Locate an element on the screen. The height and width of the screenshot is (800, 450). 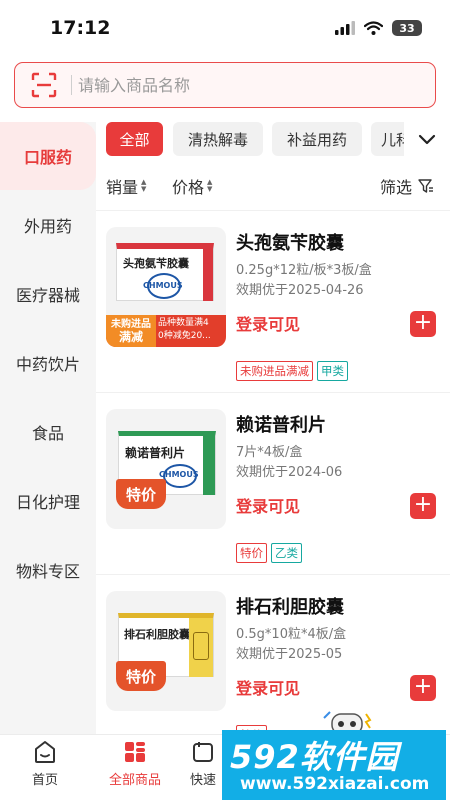
sidebar-item-oral: 口服药 is located at coordinates (48, 156).